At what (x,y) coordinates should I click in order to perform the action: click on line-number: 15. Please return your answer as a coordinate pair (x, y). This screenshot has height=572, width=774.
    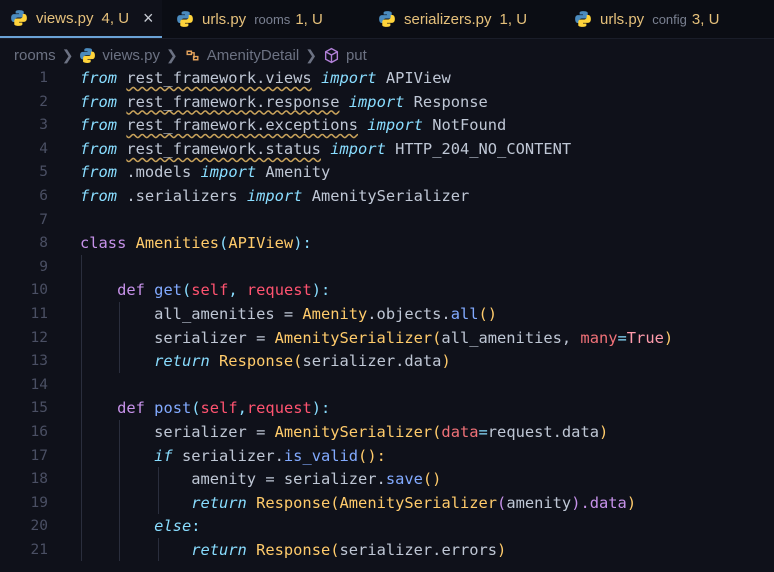
    Looking at the image, I should click on (39, 408).